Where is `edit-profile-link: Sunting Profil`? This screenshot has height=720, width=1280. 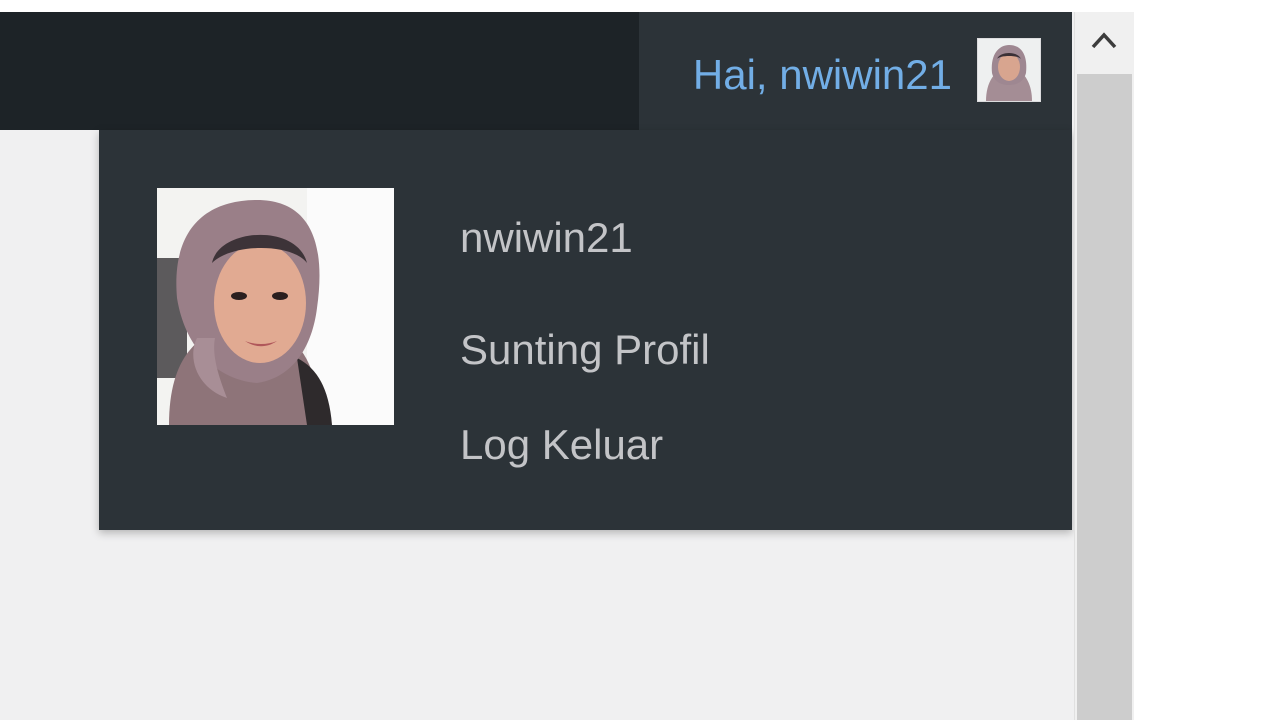
edit-profile-link: Sunting Profil is located at coordinates (585, 350).